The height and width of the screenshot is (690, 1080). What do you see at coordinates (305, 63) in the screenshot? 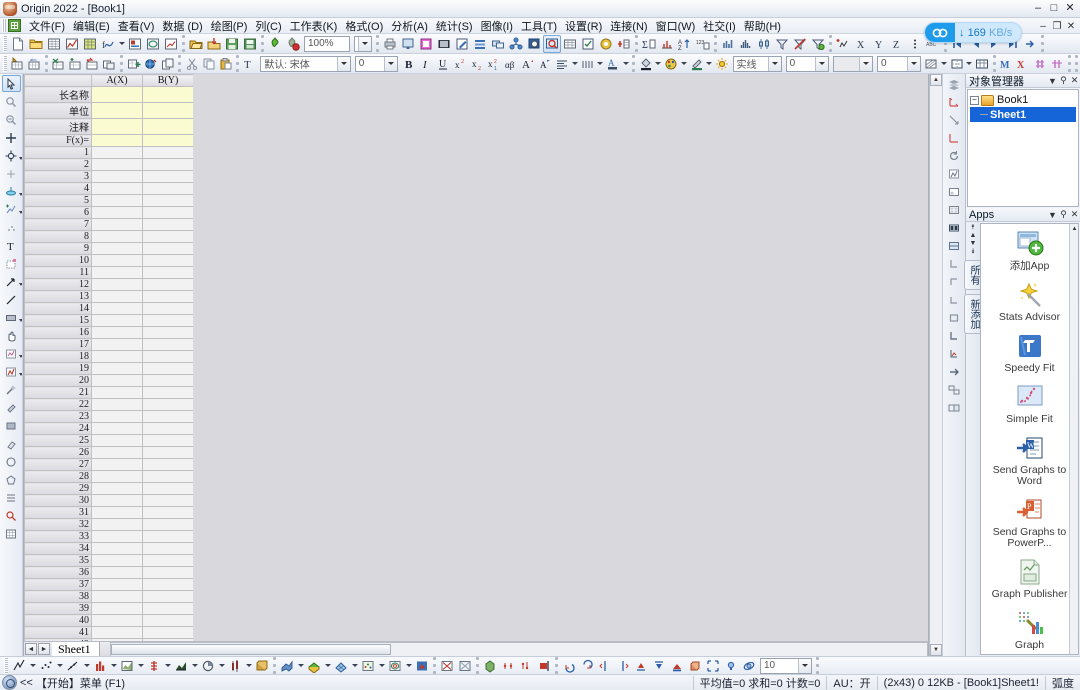
I see `font-name-combo: 默认: 宋体` at bounding box center [305, 63].